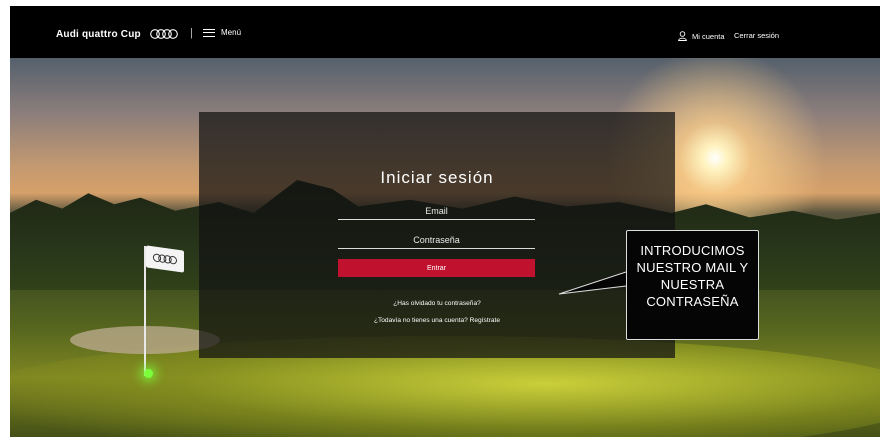 The width and height of the screenshot is (887, 439). Describe the element at coordinates (98, 34) in the screenshot. I see `brand-name: Audi quattro Cup` at that location.